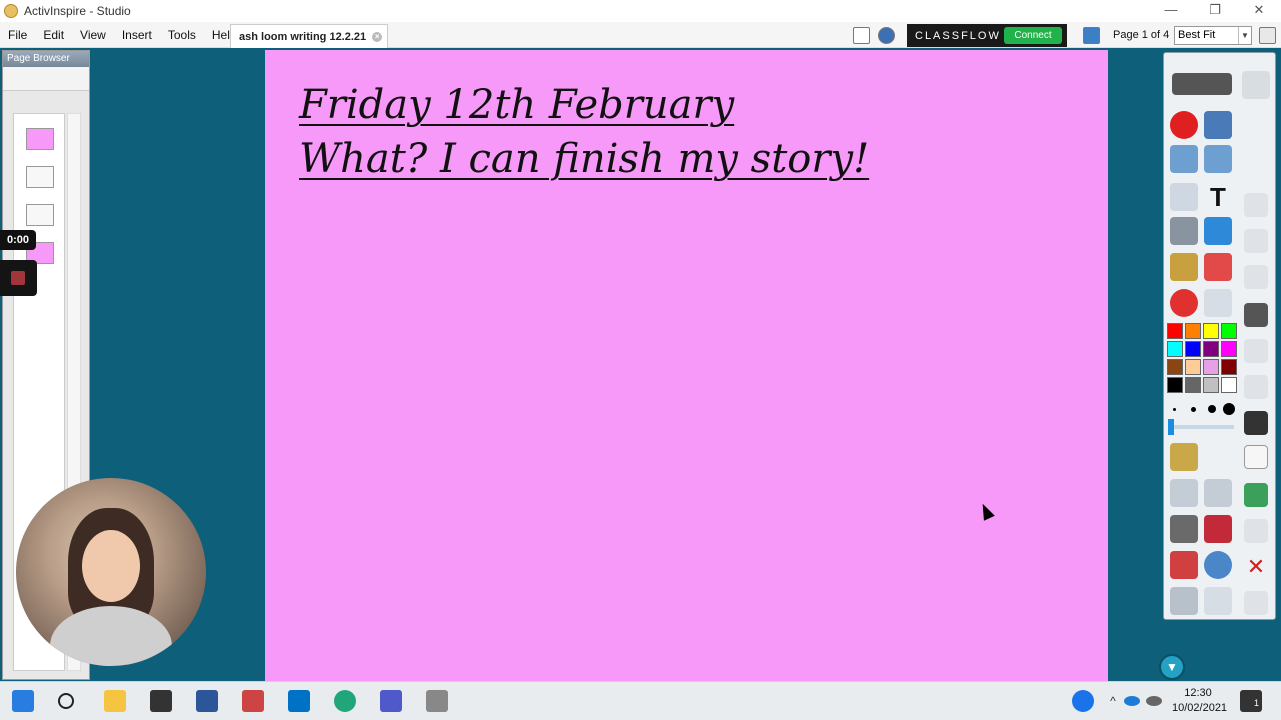  Describe the element at coordinates (309, 36) in the screenshot. I see `document-tab: ash loom writing 12.2.21 ×` at that location.